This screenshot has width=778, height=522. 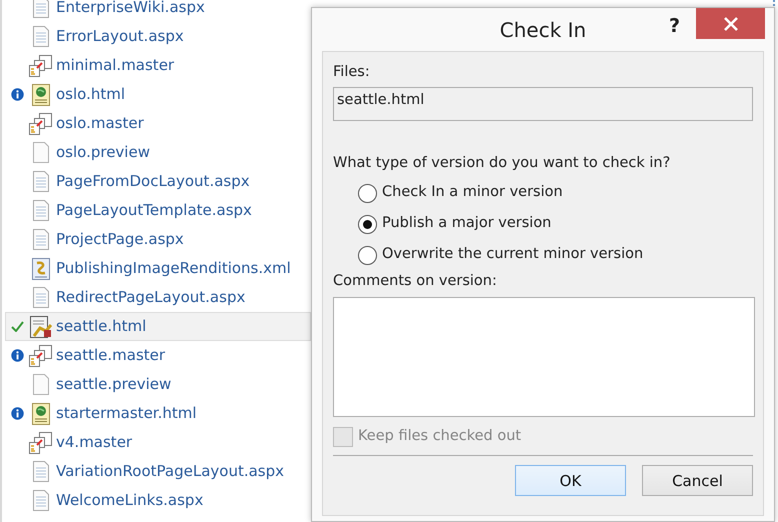 What do you see at coordinates (94, 442) in the screenshot?
I see `file-link: v4.master` at bounding box center [94, 442].